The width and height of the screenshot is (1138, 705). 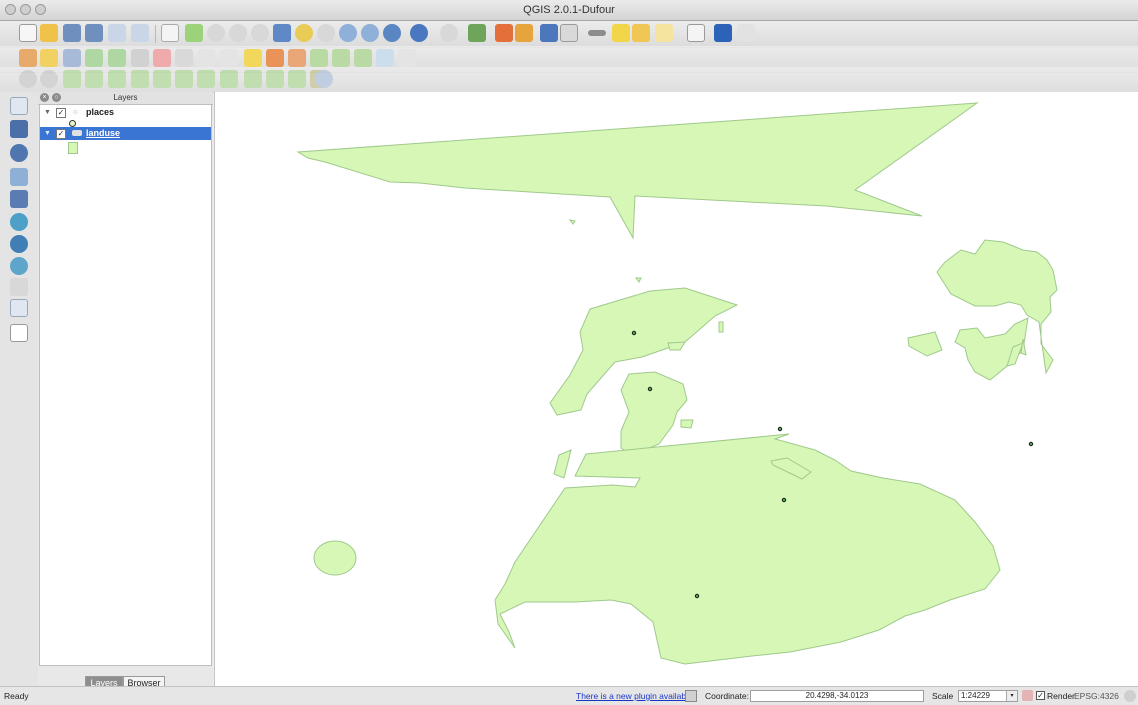 I want to click on reshape-features-icon, so click(x=229, y=79).